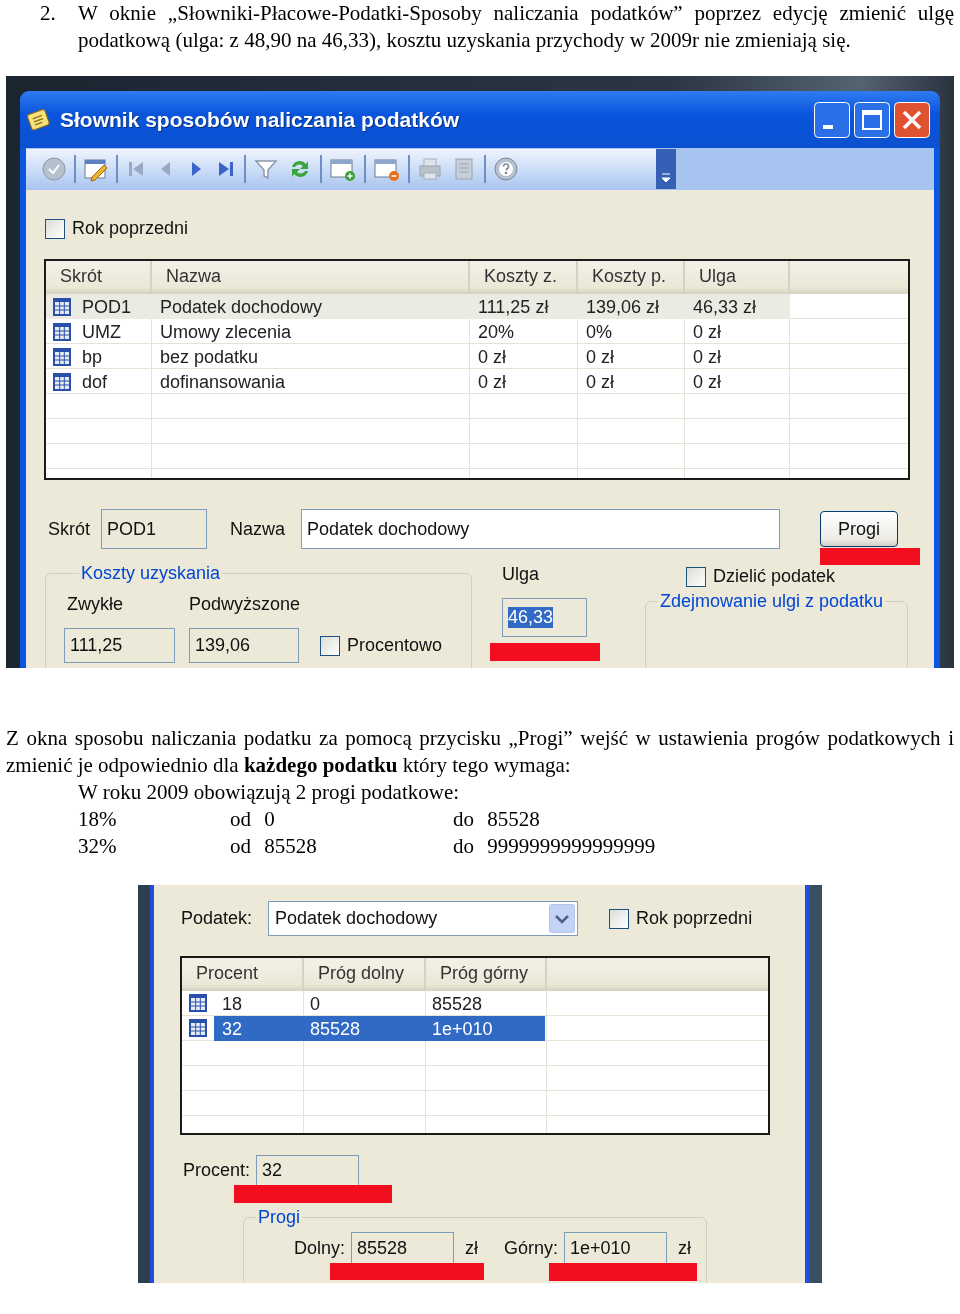 The height and width of the screenshot is (1314, 960). Describe the element at coordinates (209, 357) in the screenshot. I see `table-cell: bez podatku` at that location.